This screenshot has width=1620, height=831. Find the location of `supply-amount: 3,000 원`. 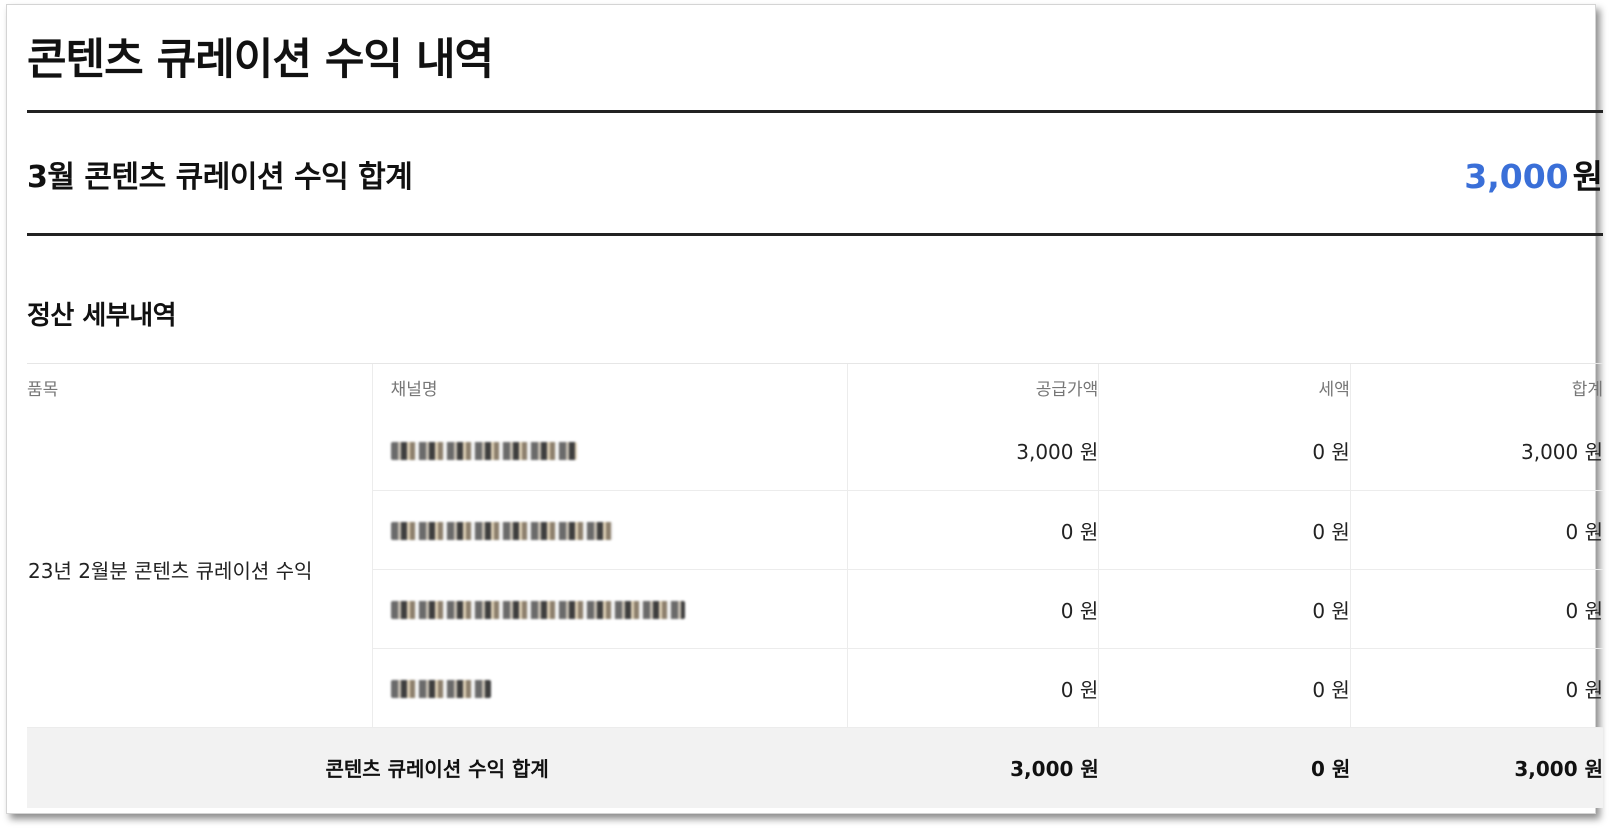

supply-amount: 3,000 원 is located at coordinates (972, 451).